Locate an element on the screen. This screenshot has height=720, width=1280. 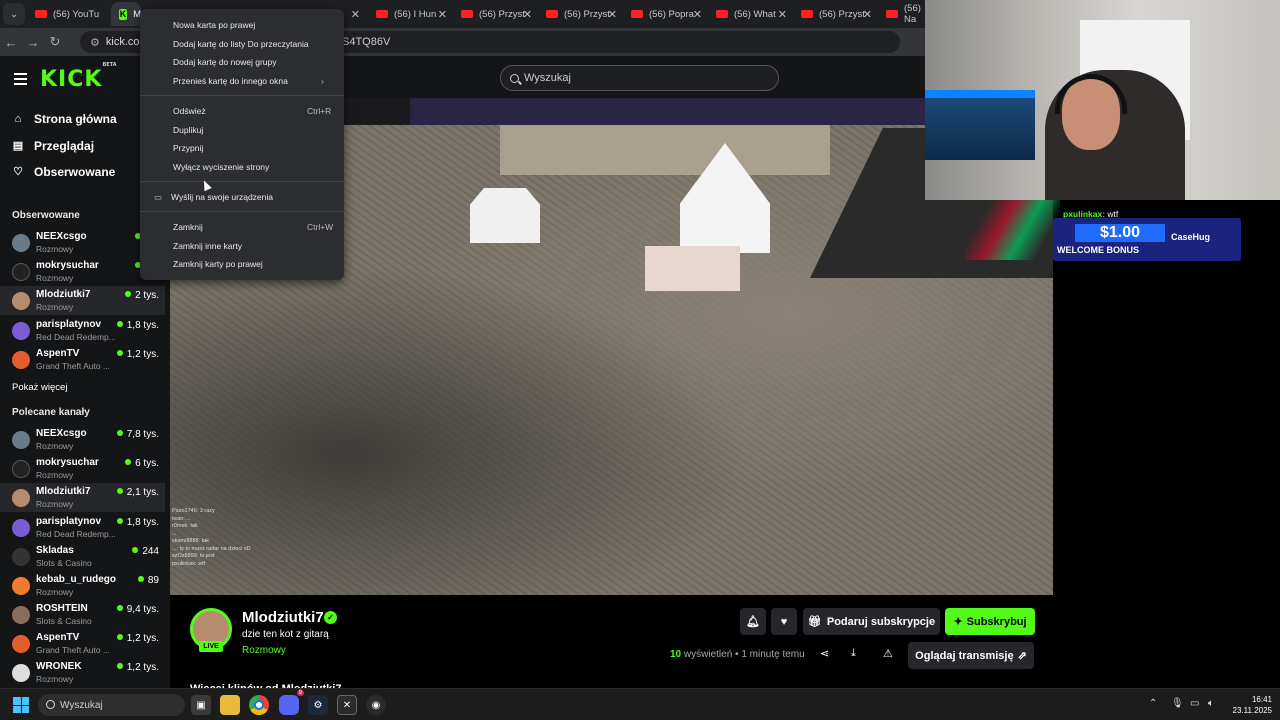
nav-following: ♡ Obserwowane is located at coordinates (63, 172).